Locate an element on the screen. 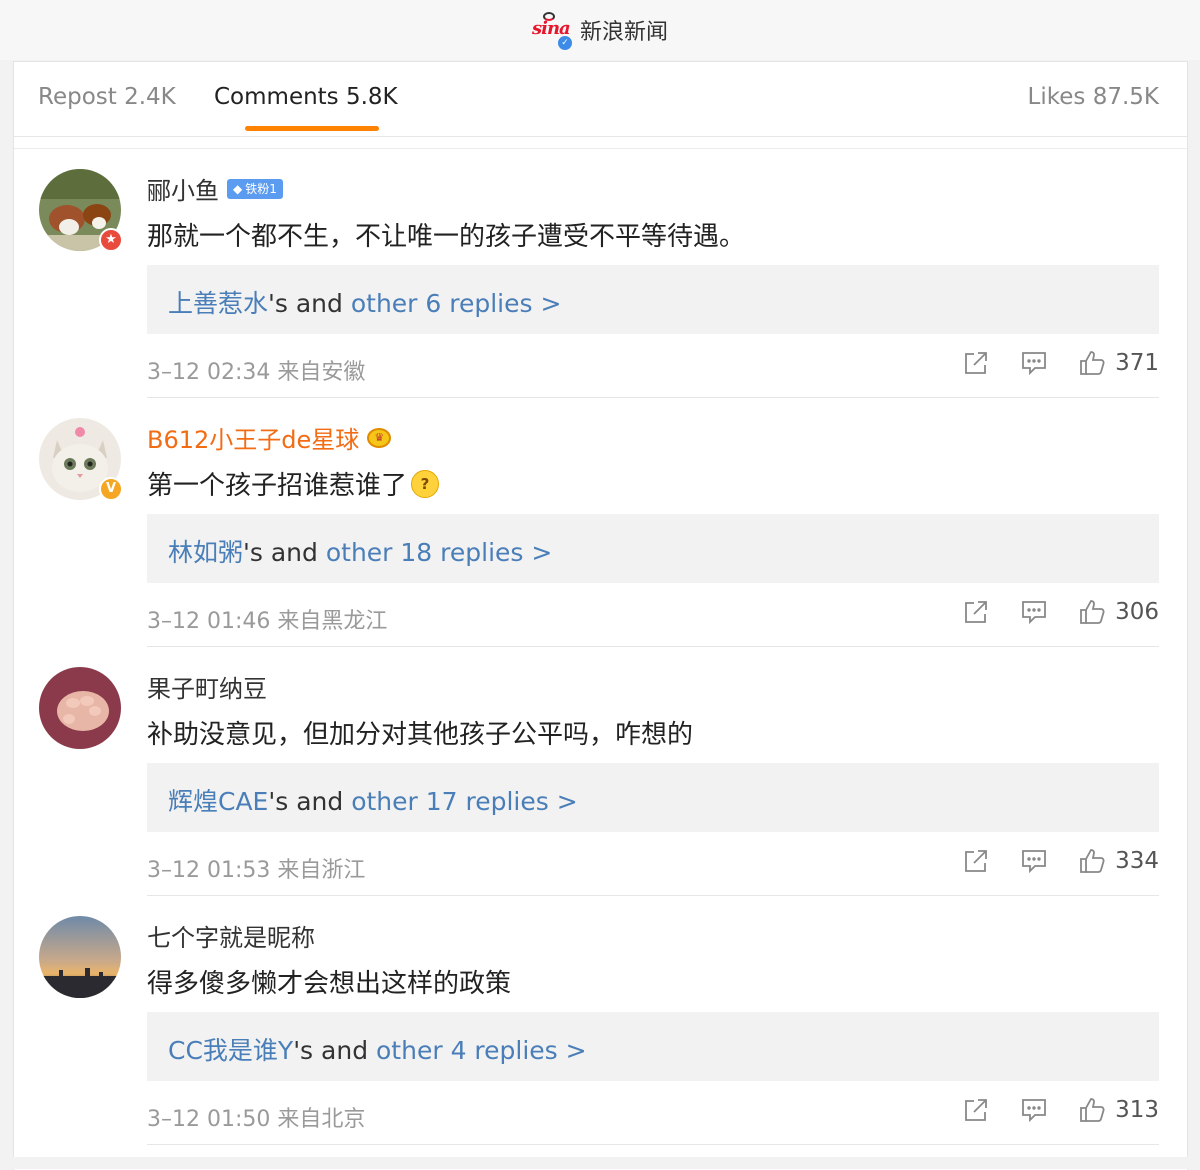 The height and width of the screenshot is (1170, 1200). like-count: 306 is located at coordinates (1137, 612).